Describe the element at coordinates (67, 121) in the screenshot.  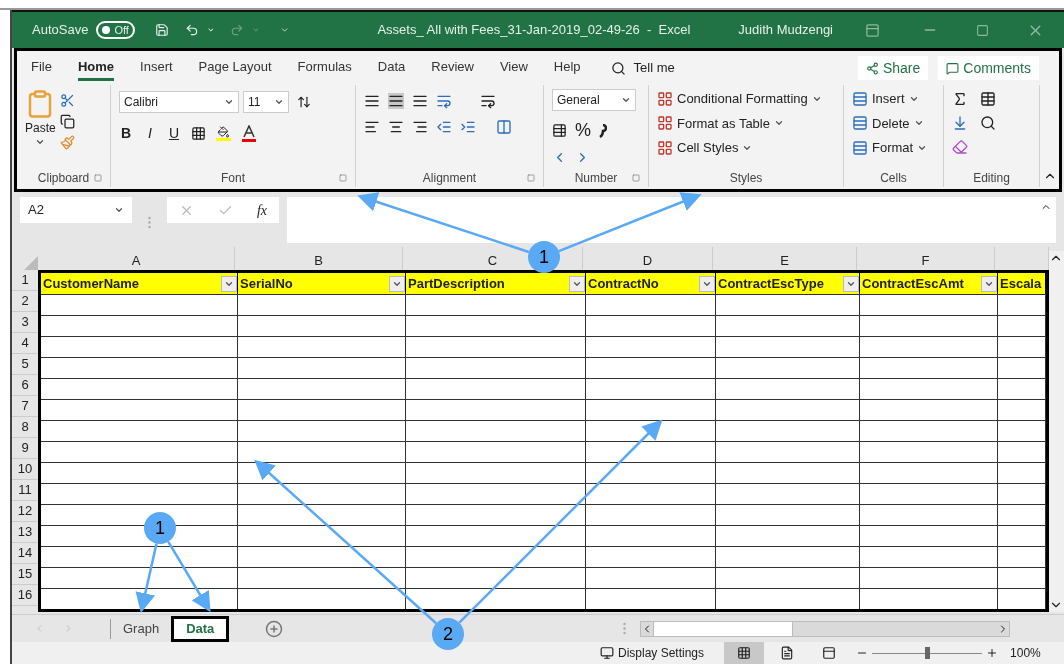
I see `copy-icon` at that location.